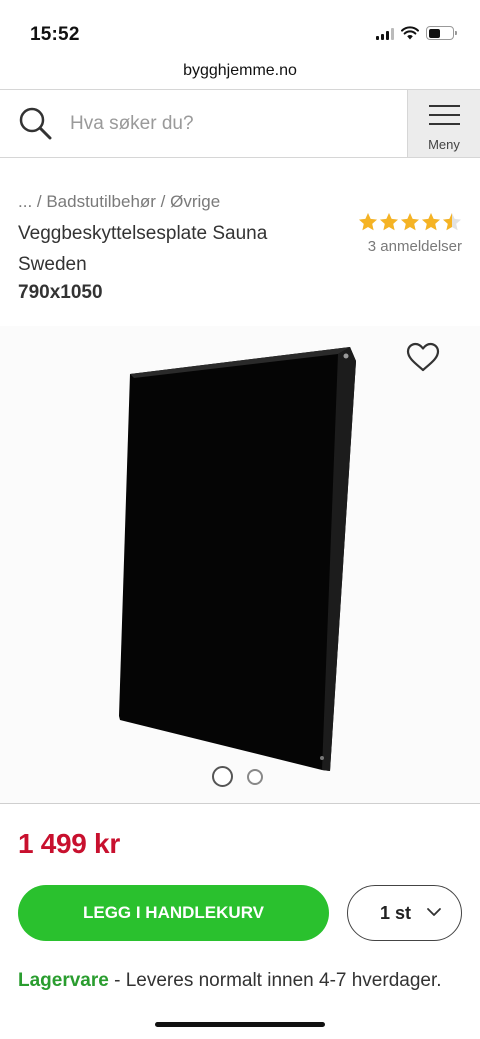 The height and width of the screenshot is (1039, 480). What do you see at coordinates (423, 357) in the screenshot?
I see `heart-icon` at bounding box center [423, 357].